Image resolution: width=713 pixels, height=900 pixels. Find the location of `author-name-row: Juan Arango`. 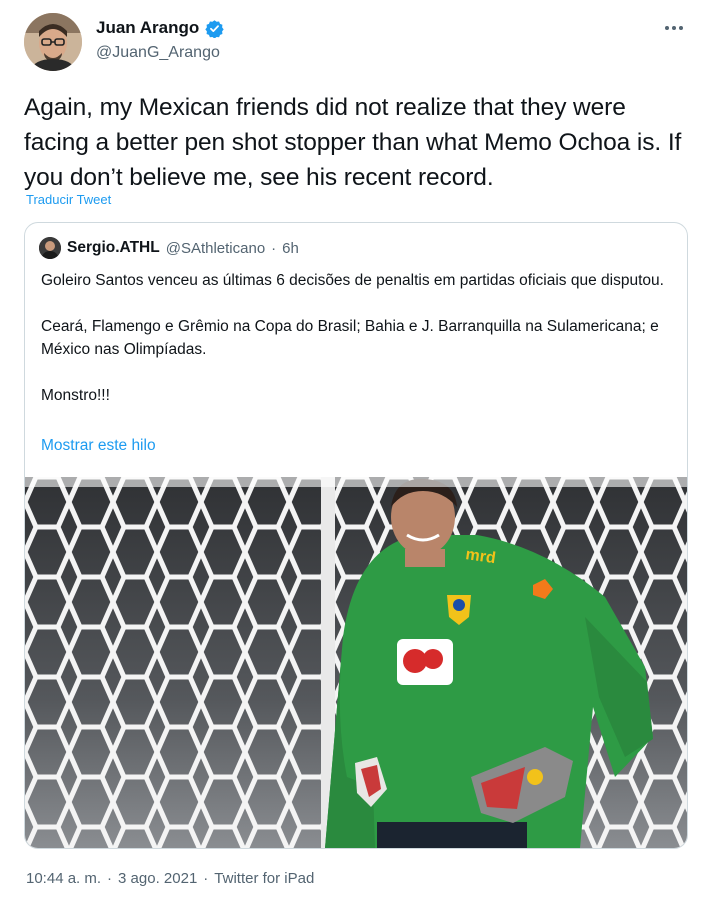

author-name-row: Juan Arango is located at coordinates (160, 28).